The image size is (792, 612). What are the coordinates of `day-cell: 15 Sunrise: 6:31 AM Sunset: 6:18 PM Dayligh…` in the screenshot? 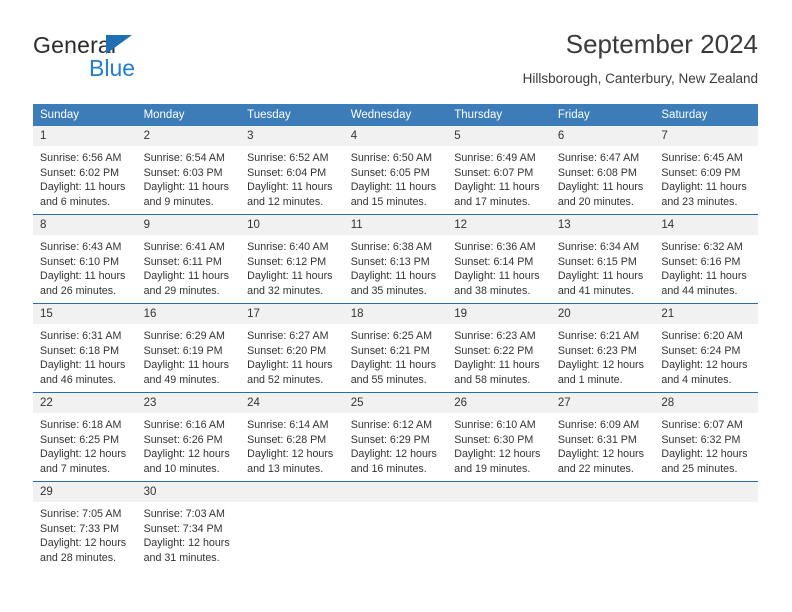 It's located at (85, 348).